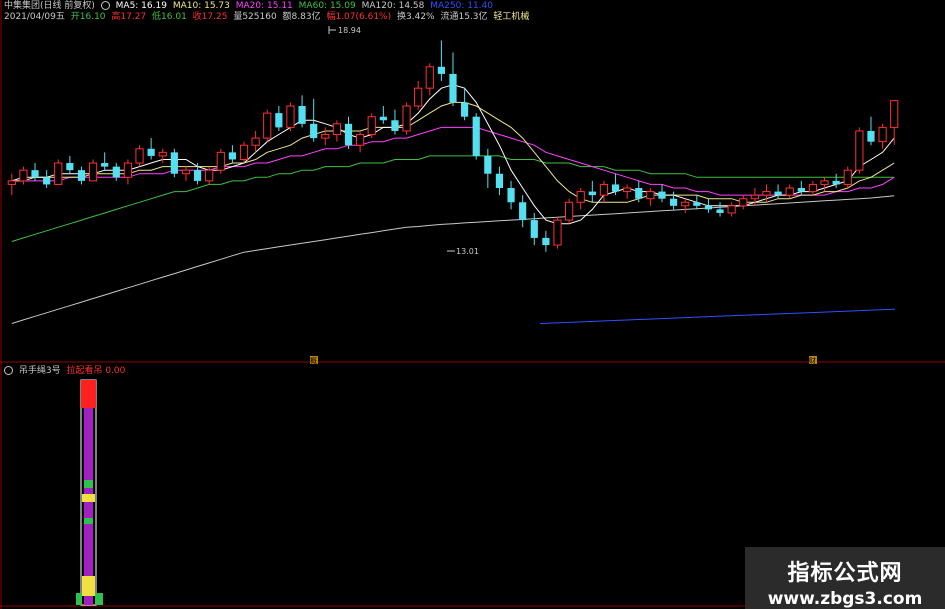 This screenshot has width=945, height=609. I want to click on event-marker-left-label: 概, so click(313, 360).